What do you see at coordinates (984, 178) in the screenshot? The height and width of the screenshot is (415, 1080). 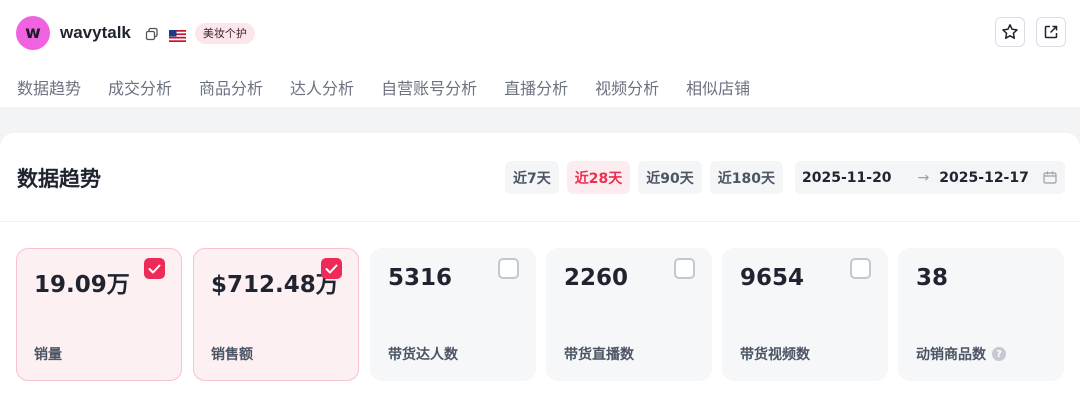 I see `date-end: 2025-12-17` at bounding box center [984, 178].